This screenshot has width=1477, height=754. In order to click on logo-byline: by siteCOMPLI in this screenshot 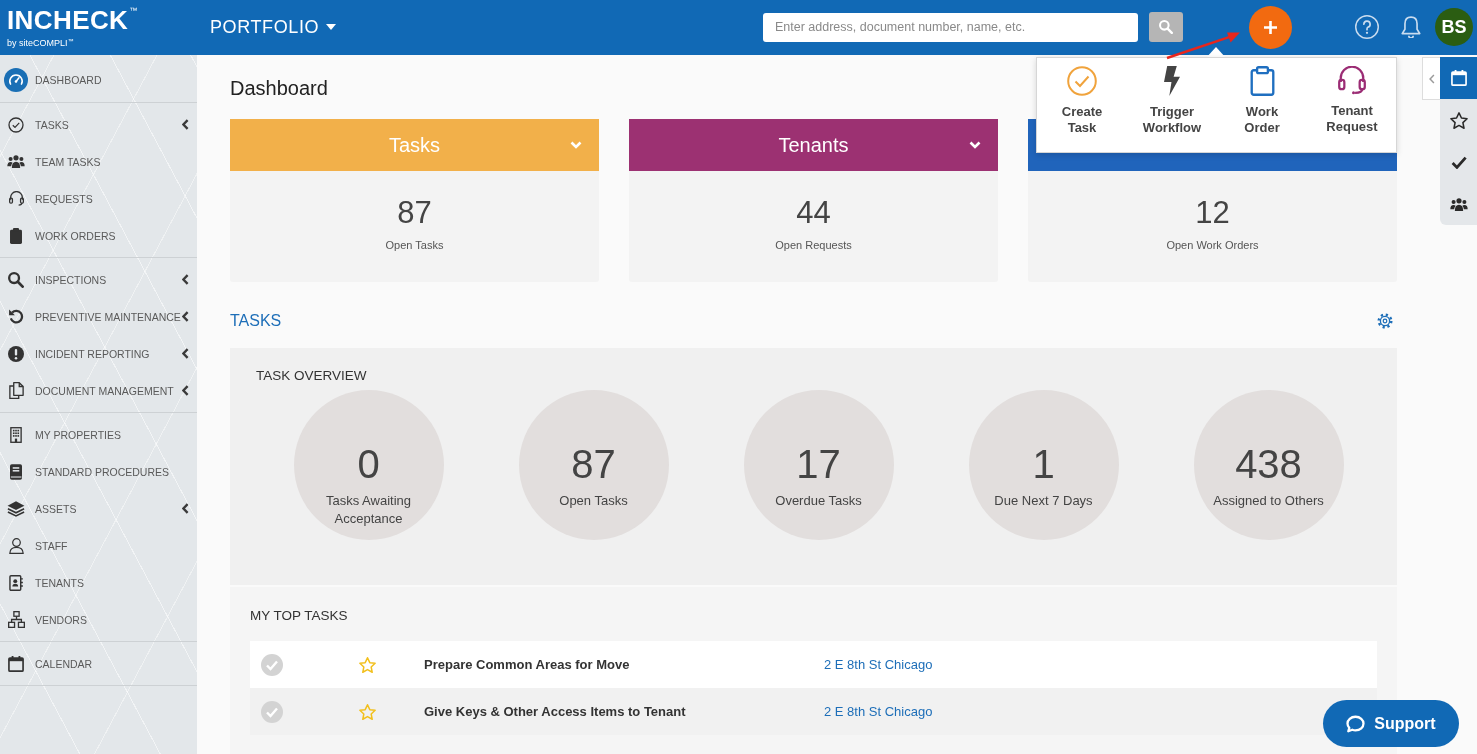, I will do `click(37, 43)`.